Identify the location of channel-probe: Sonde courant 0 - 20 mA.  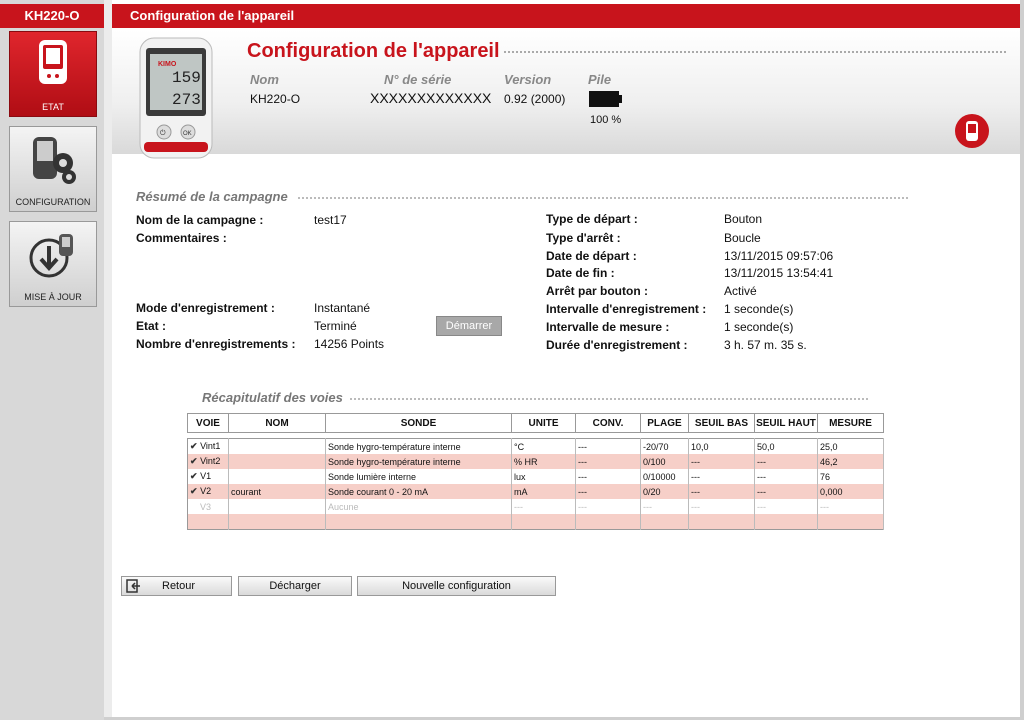
(418, 491).